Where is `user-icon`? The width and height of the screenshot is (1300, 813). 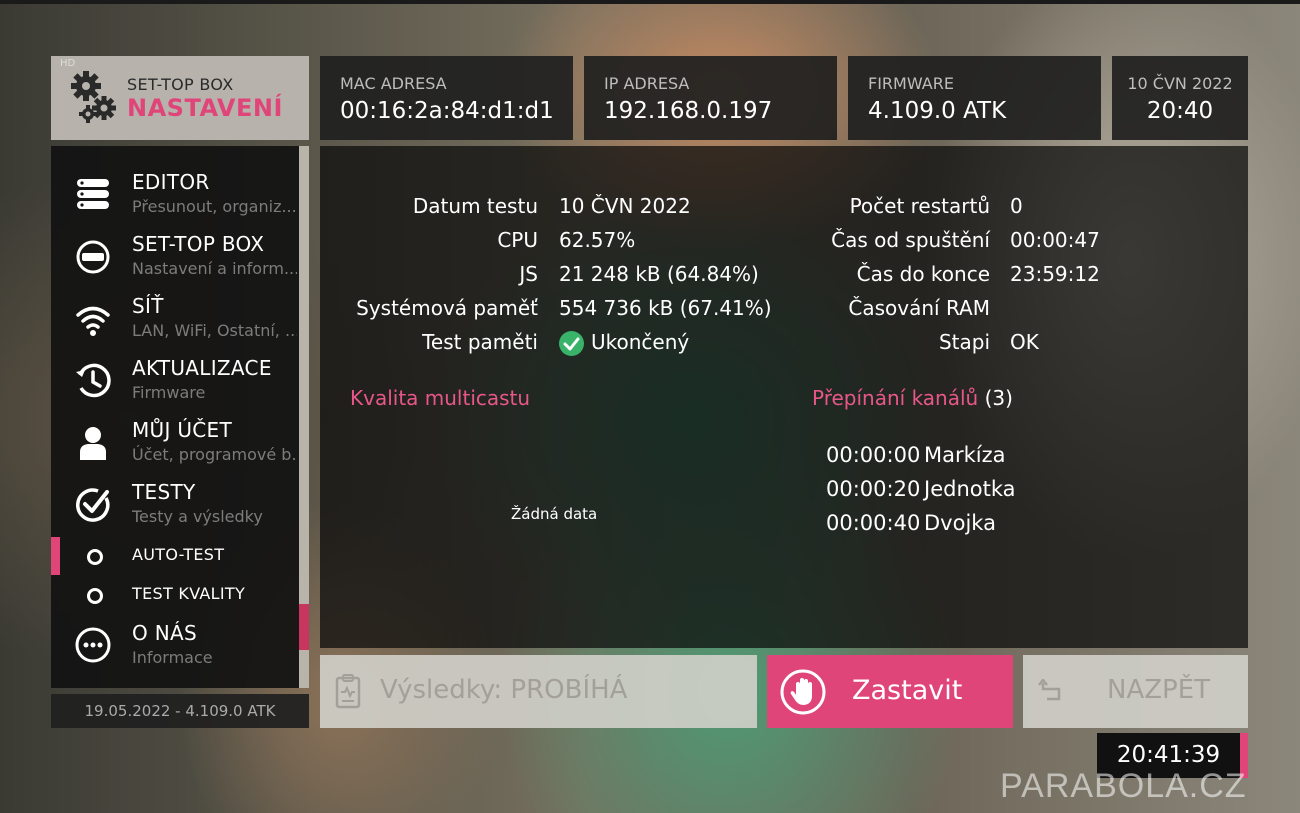 user-icon is located at coordinates (93, 443).